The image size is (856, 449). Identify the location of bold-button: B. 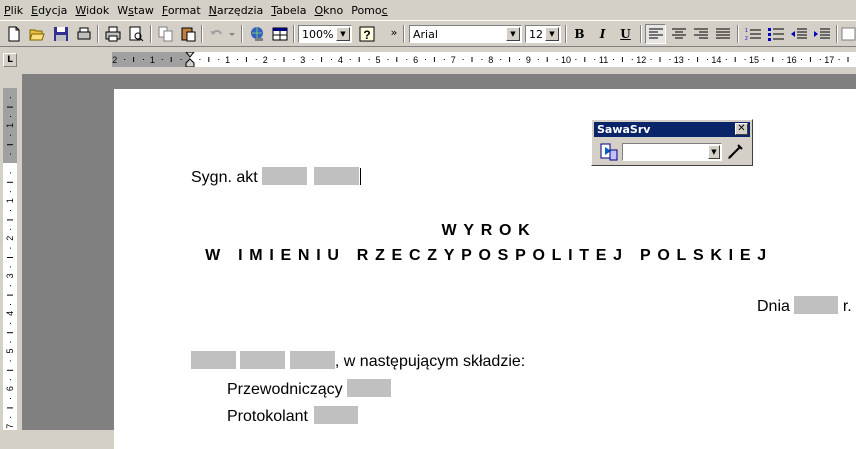
(579, 34).